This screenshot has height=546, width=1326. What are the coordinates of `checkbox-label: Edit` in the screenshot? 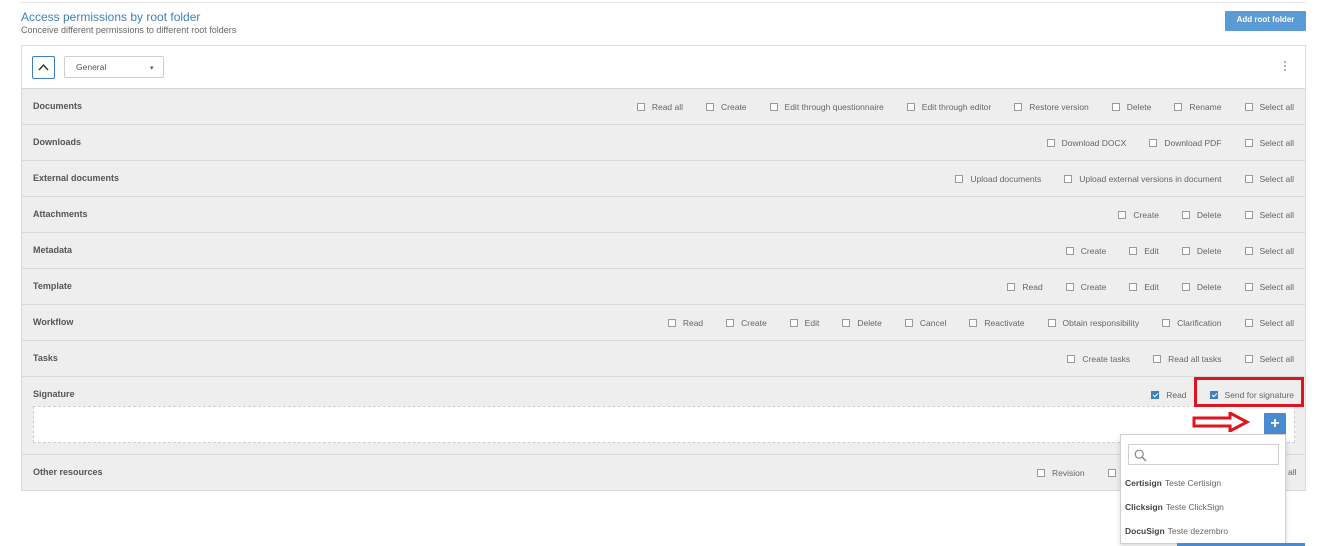 It's located at (1151, 251).